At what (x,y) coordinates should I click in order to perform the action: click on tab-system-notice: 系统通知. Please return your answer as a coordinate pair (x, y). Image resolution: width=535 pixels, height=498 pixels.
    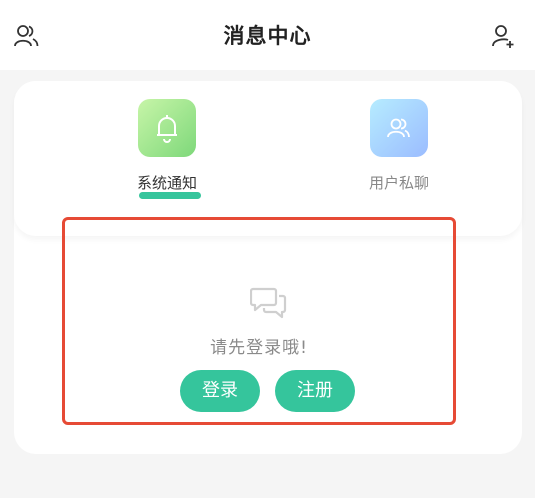
    Looking at the image, I should click on (167, 154).